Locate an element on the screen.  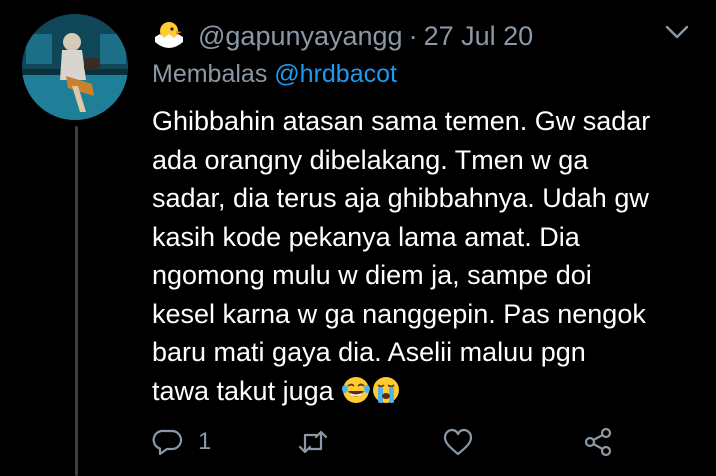
hatching-chick-emoji is located at coordinates (169, 35).